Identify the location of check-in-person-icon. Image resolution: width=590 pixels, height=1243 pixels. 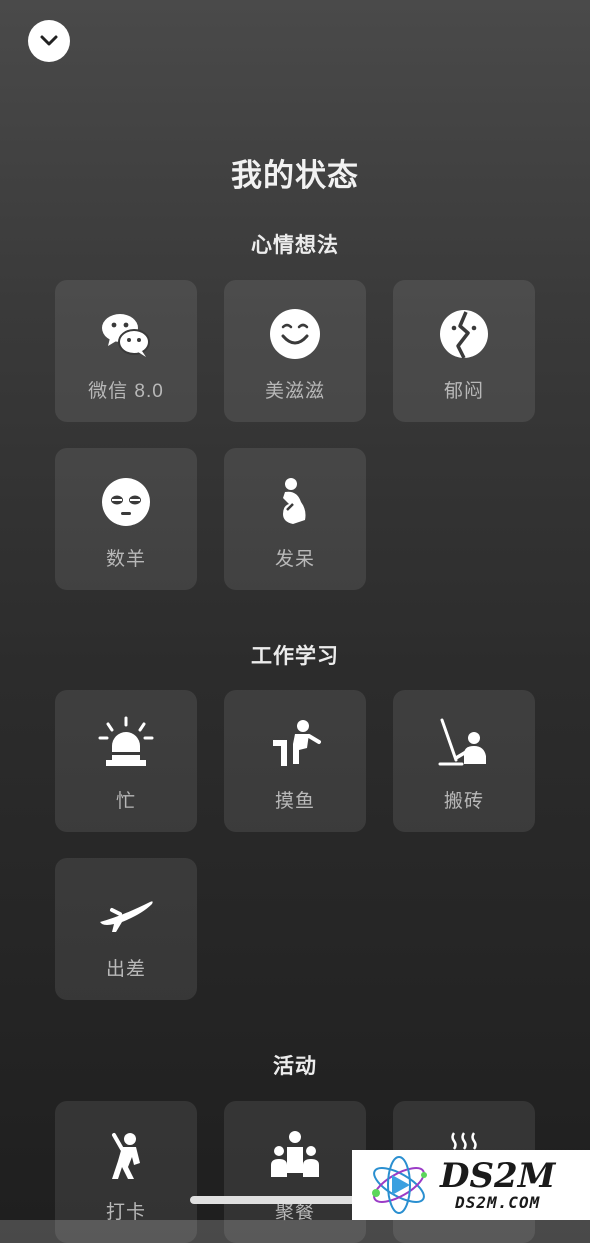
(126, 1155).